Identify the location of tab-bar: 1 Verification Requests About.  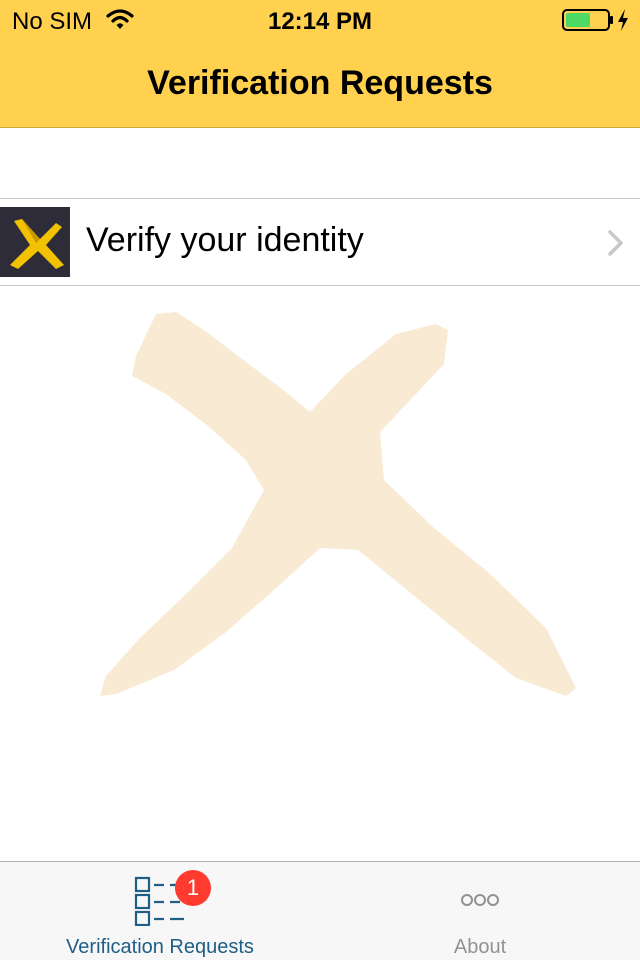
(320, 910).